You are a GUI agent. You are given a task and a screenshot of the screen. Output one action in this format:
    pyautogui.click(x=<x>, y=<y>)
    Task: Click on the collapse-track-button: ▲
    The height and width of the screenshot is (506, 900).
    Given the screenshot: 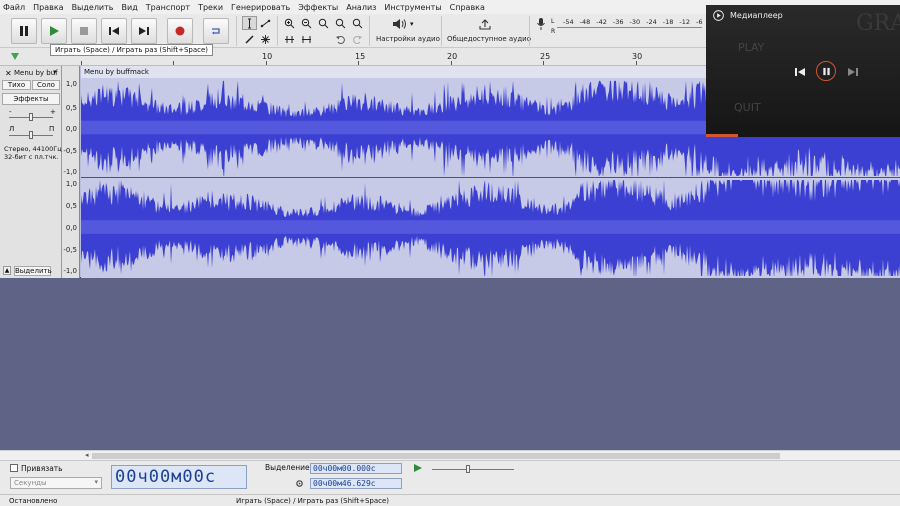 What is the action you would take?
    pyautogui.click(x=7, y=270)
    